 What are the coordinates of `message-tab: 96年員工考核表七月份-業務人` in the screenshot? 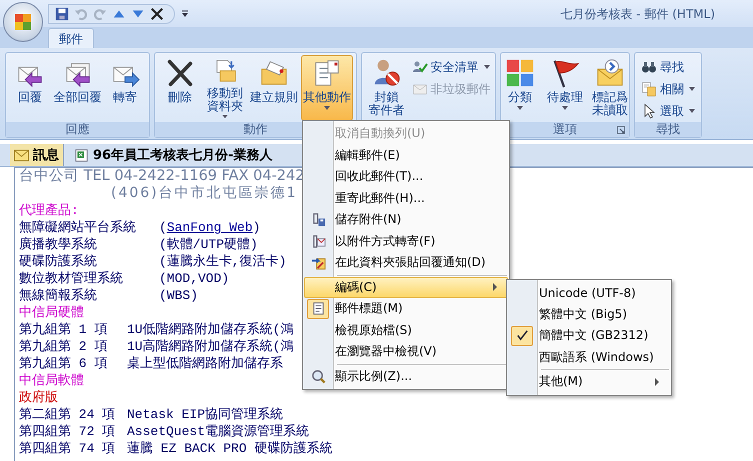 It's located at (173, 155).